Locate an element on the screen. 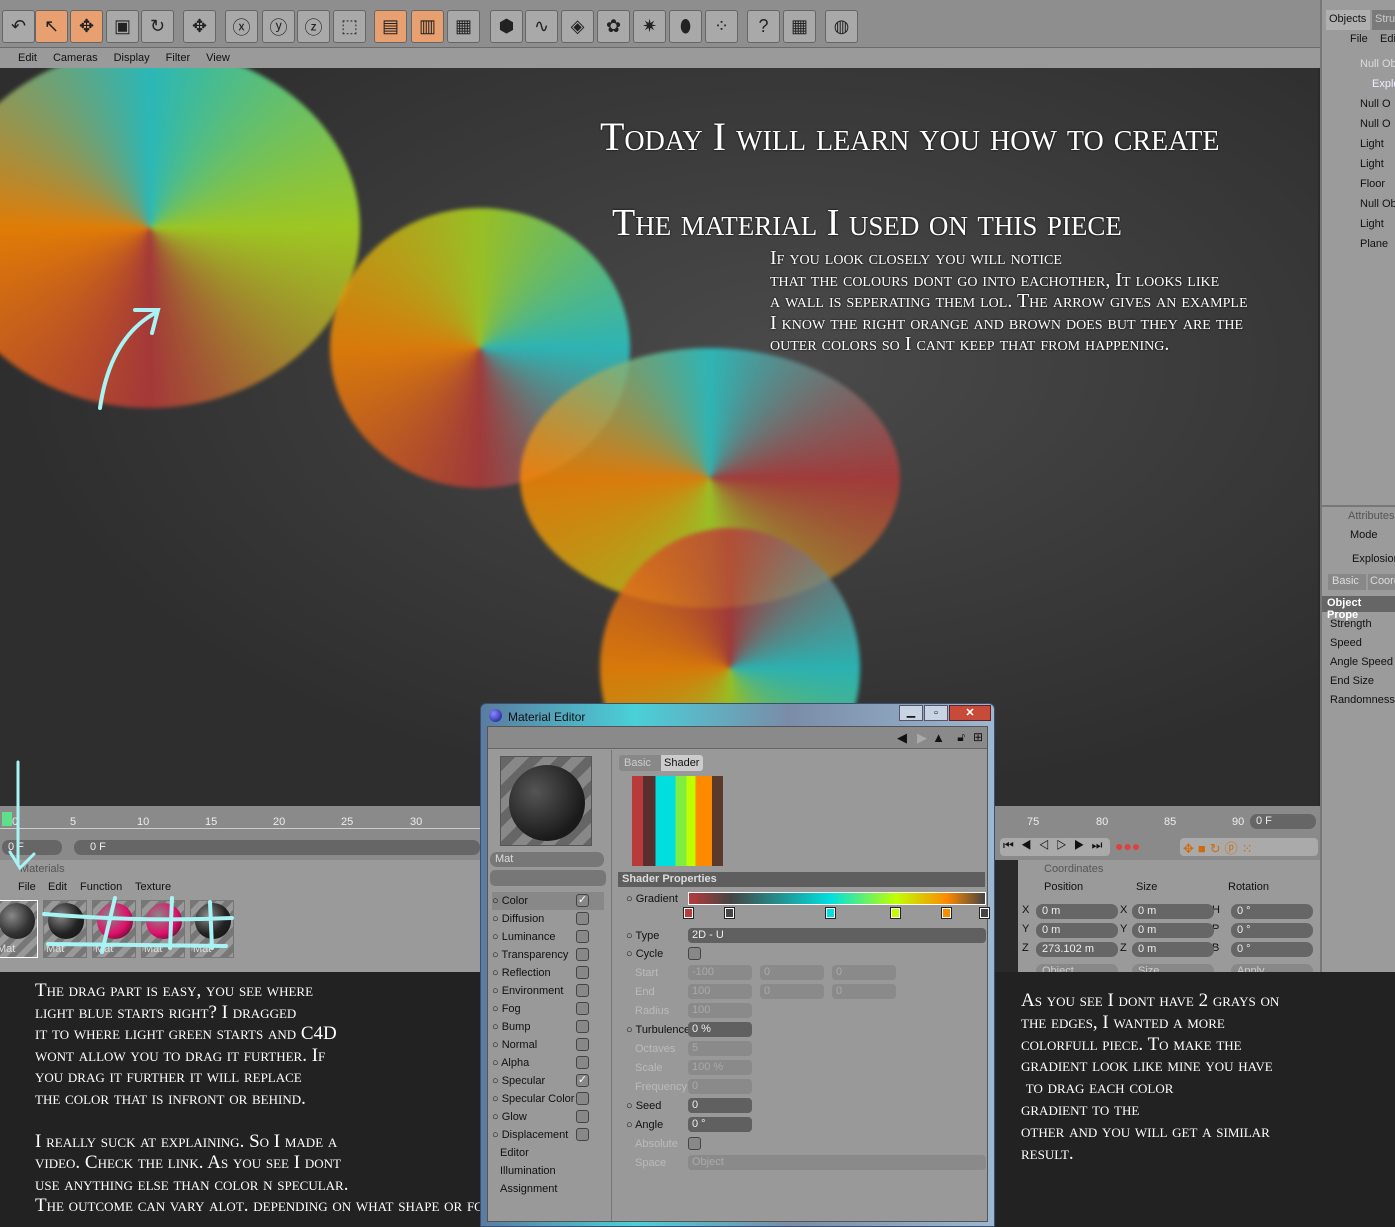 This screenshot has width=1395, height=1227. back-arrow-icon: ◀ is located at coordinates (902, 738).